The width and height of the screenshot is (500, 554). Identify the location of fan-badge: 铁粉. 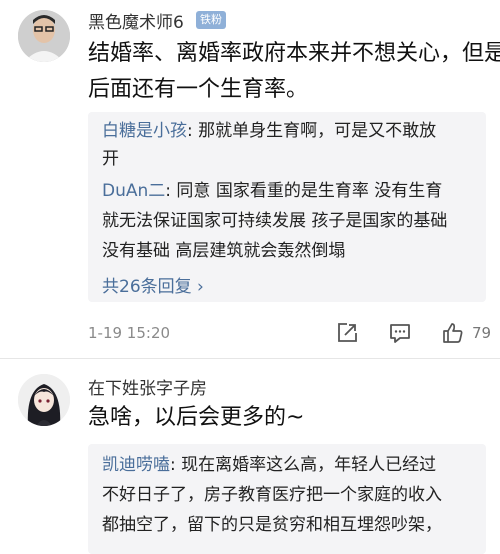
(211, 20).